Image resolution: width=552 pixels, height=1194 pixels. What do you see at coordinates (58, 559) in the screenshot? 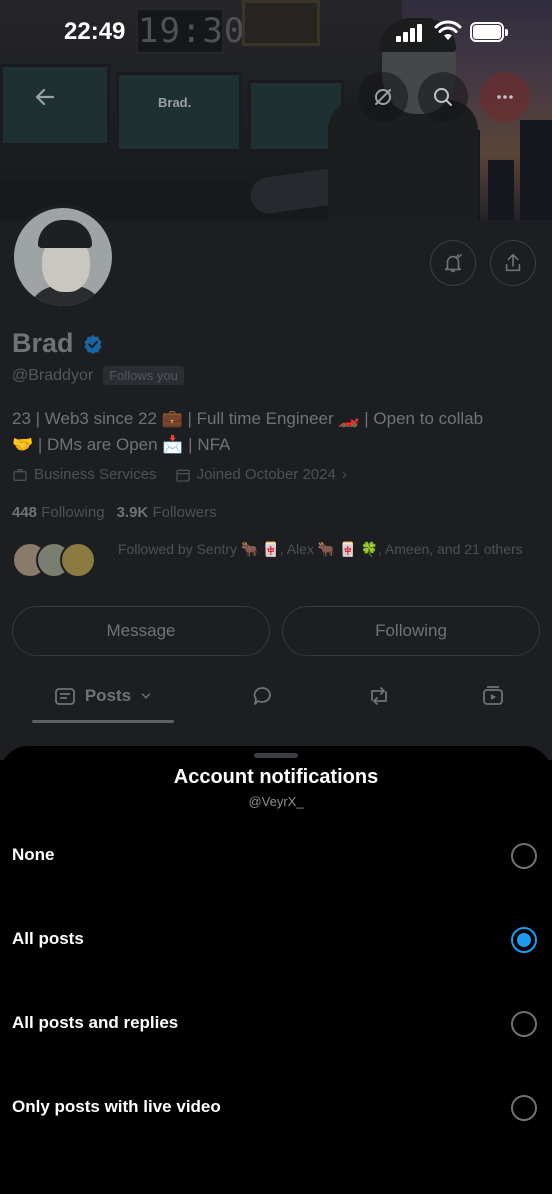
I see `follower-avatars` at bounding box center [58, 559].